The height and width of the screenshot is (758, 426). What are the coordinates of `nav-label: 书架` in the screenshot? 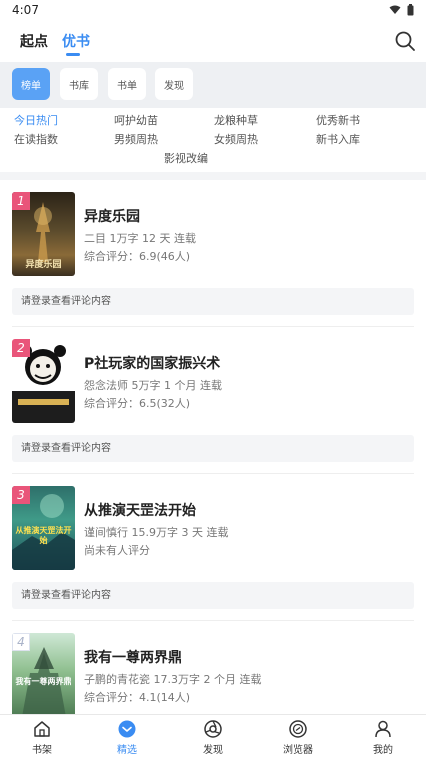 It's located at (42, 750).